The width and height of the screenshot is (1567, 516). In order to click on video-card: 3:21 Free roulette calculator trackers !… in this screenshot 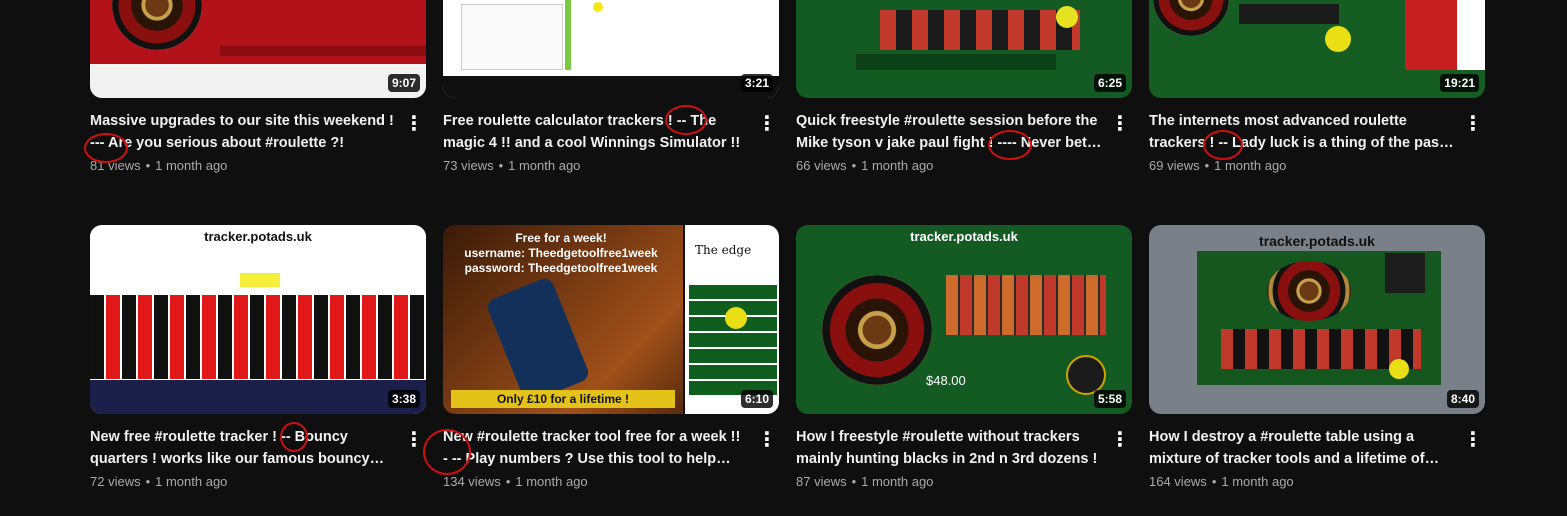, I will do `click(611, 86)`.